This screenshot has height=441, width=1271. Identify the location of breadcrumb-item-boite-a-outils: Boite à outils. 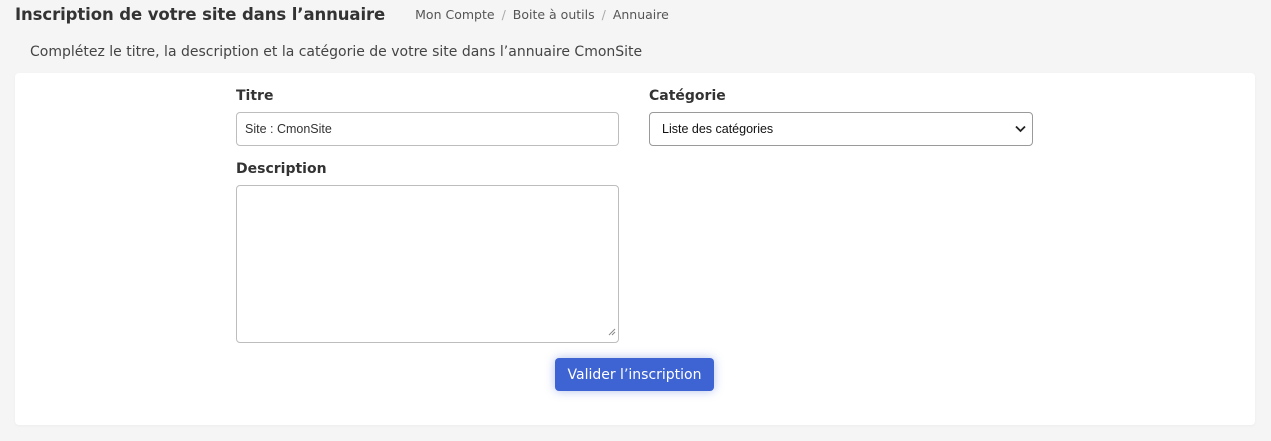
(554, 14).